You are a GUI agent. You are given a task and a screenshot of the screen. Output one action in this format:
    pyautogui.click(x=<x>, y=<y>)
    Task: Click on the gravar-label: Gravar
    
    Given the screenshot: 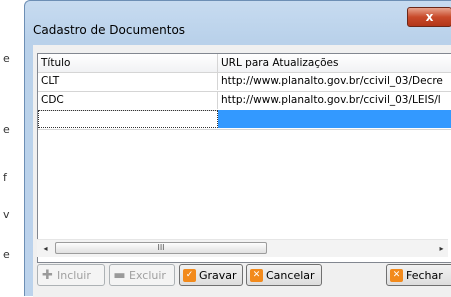 What is the action you would take?
    pyautogui.click(x=218, y=275)
    